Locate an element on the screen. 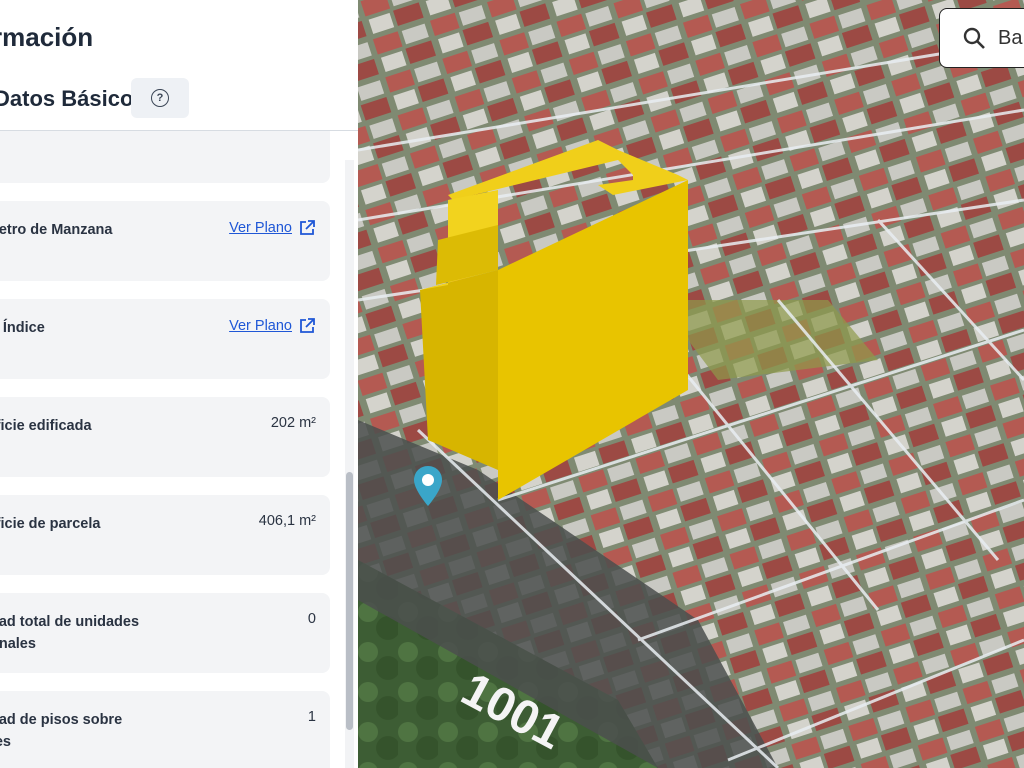  card-value: 406,1 m² is located at coordinates (287, 521).